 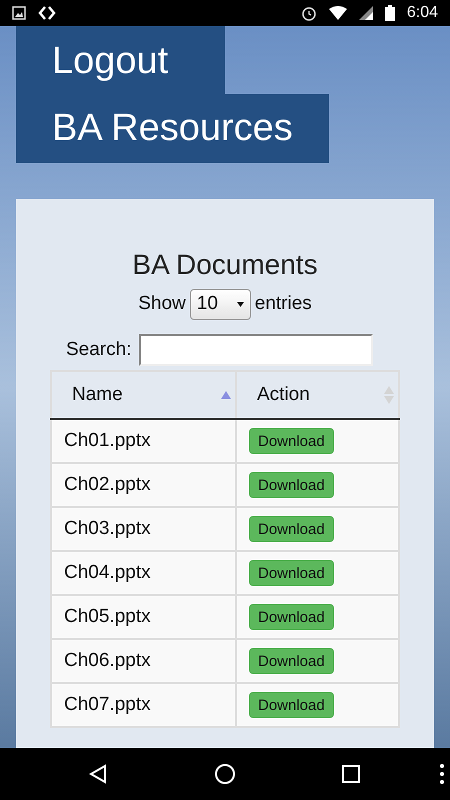 I want to click on status-time: 6:04, so click(x=422, y=13).